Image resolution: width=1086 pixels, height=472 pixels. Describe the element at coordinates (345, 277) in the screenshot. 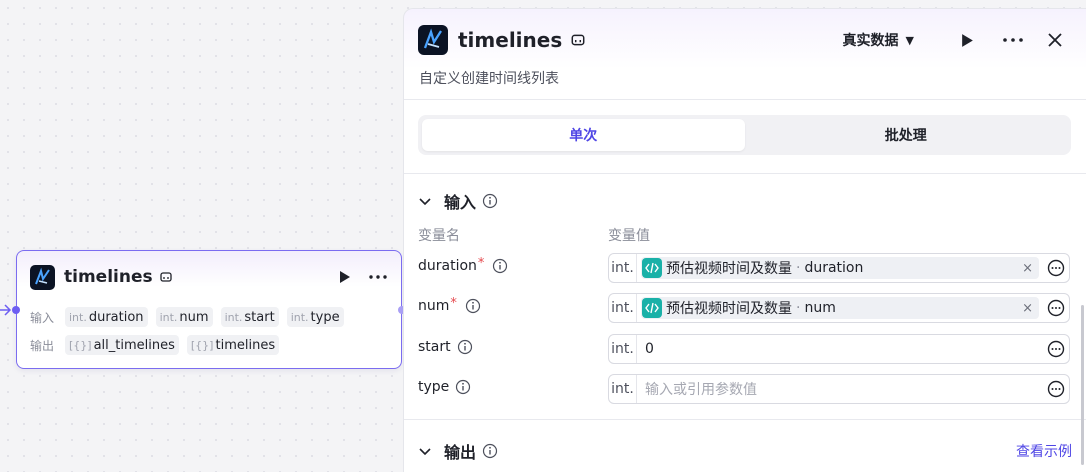

I see `node-run-button` at that location.